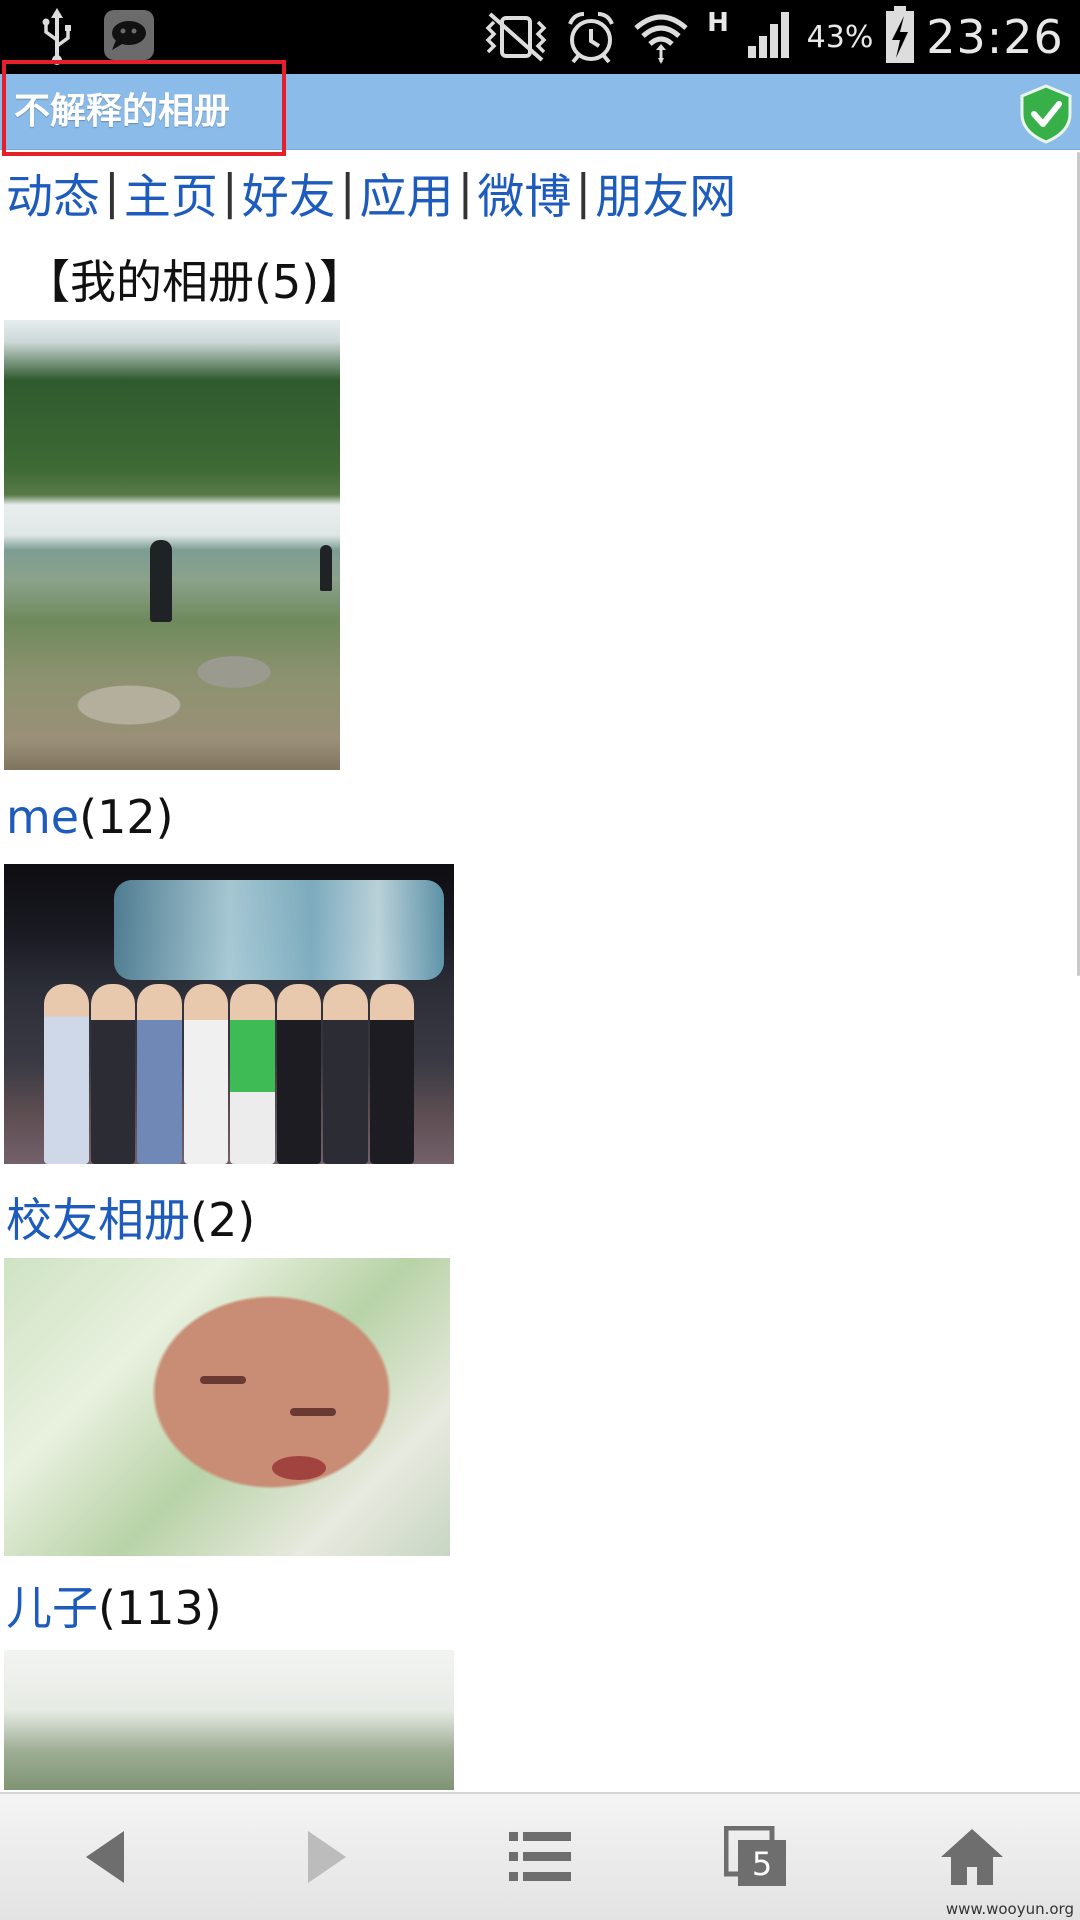  Describe the element at coordinates (1009, 1909) in the screenshot. I see `watermark: www.wooyun.org` at that location.